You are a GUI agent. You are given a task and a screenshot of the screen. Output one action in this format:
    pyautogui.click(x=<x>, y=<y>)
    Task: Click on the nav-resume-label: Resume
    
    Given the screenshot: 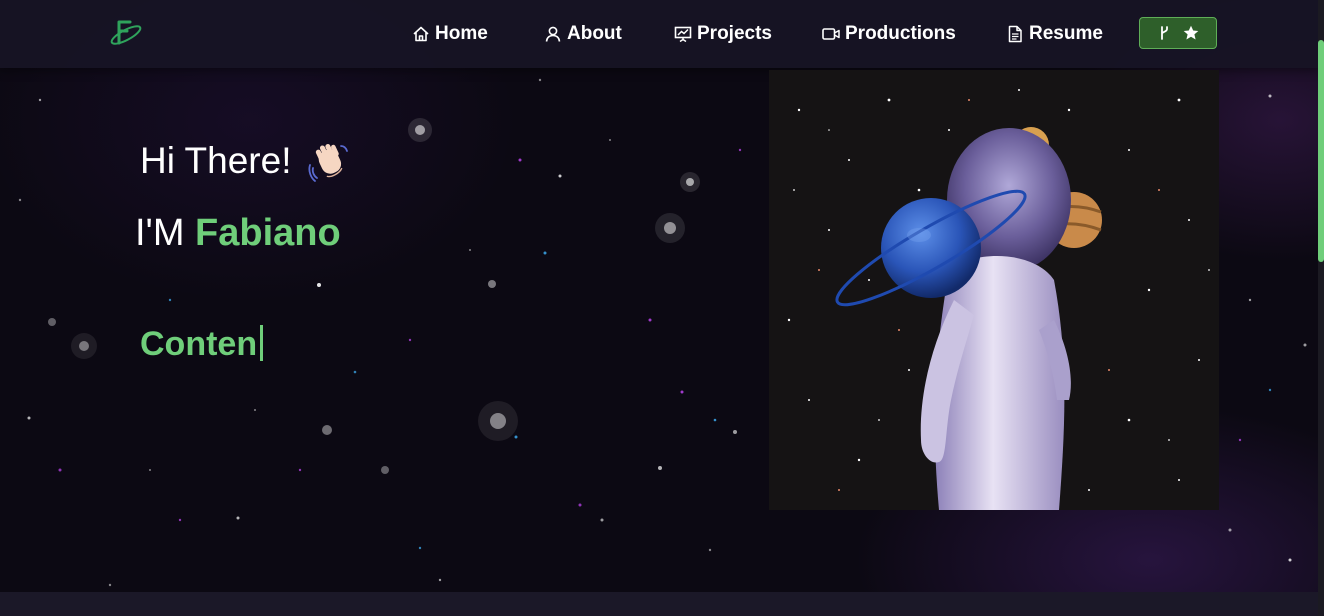 What is the action you would take?
    pyautogui.click(x=1066, y=33)
    